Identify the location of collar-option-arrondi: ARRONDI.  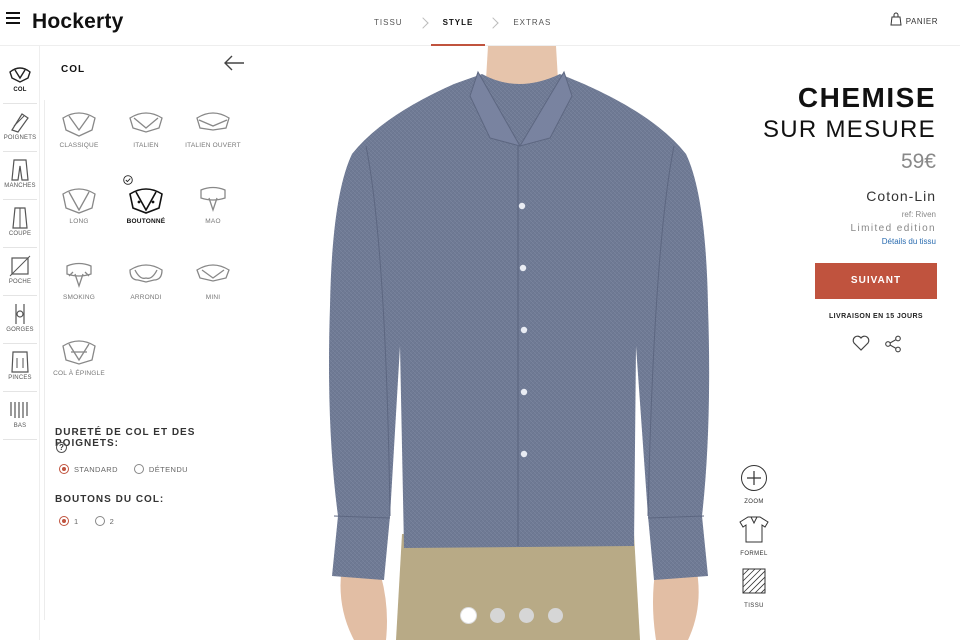
(146, 291).